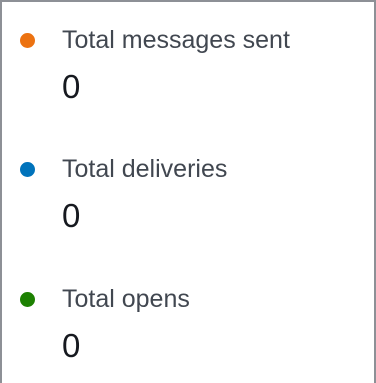 The image size is (376, 383). What do you see at coordinates (27, 299) in the screenshot?
I see `green-dot-icon` at bounding box center [27, 299].